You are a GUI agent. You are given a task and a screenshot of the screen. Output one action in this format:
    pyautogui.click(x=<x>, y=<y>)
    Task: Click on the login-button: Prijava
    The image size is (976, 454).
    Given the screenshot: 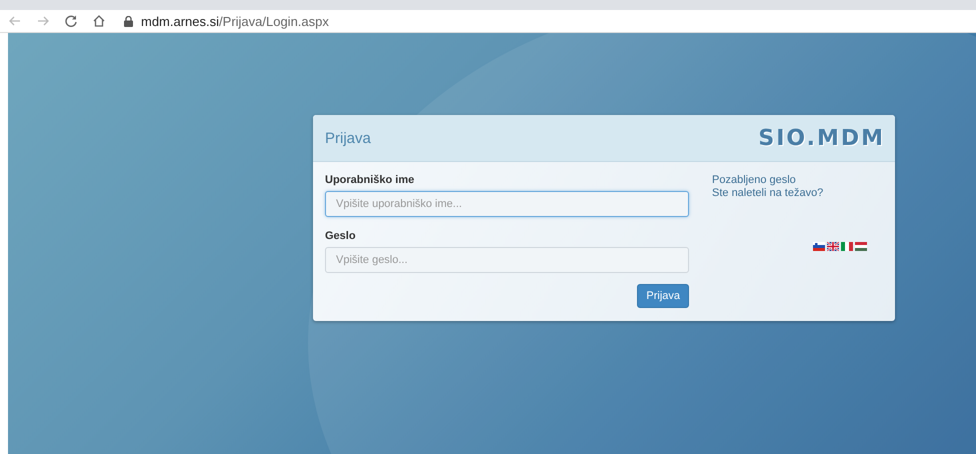 What is the action you would take?
    pyautogui.click(x=663, y=296)
    